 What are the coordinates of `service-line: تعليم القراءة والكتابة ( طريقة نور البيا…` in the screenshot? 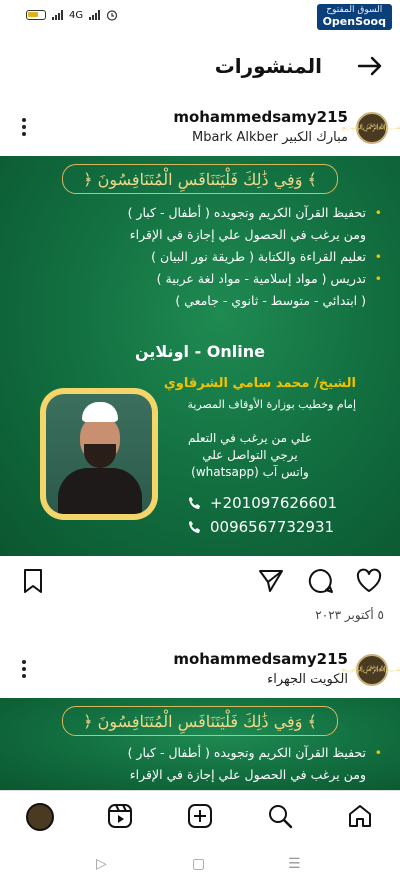 It's located at (202, 257).